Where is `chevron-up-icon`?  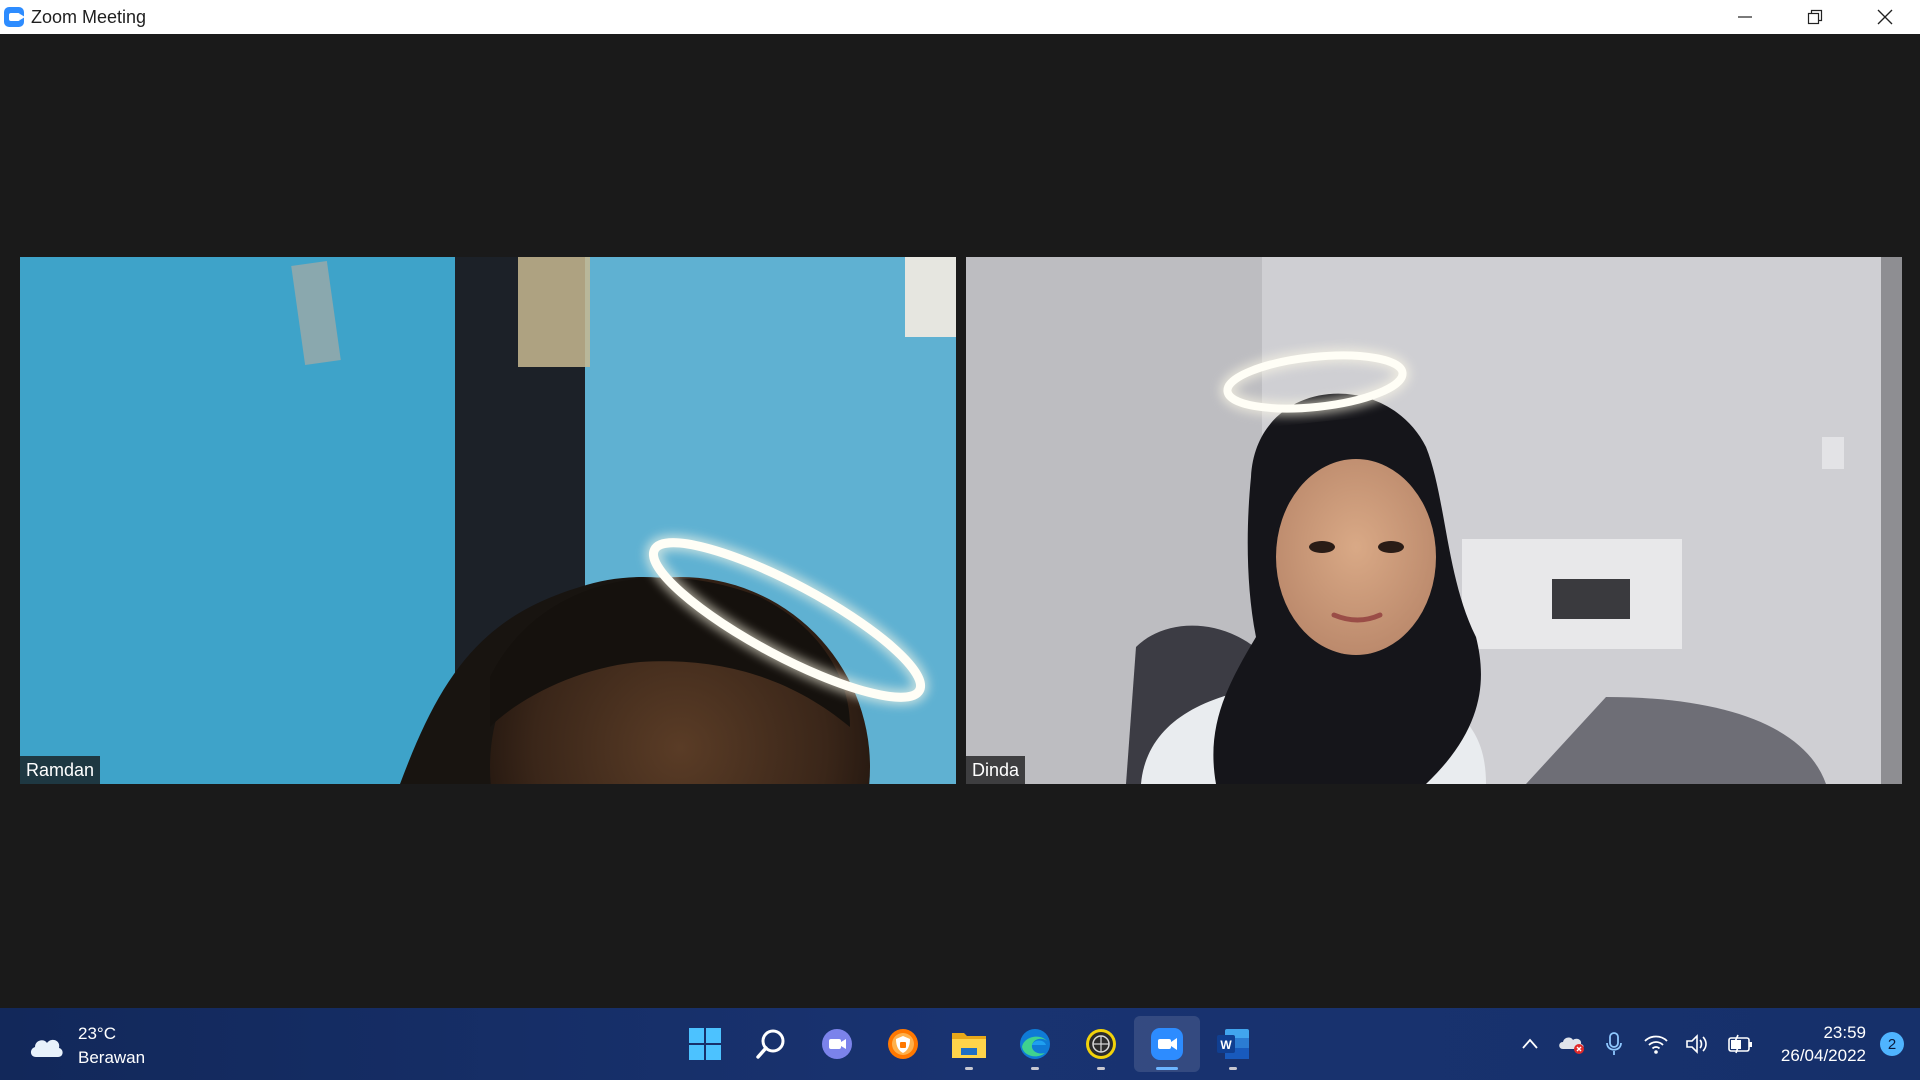 chevron-up-icon is located at coordinates (1530, 1043).